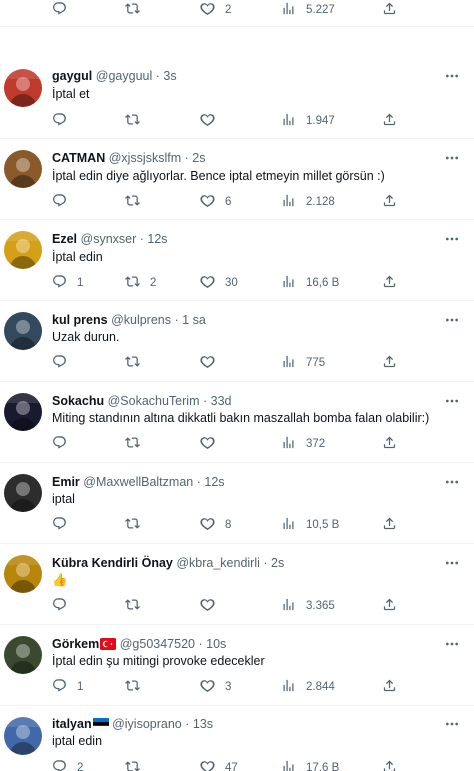 This screenshot has height=771, width=474. What do you see at coordinates (66, 482) in the screenshot?
I see `display-name: Emir` at bounding box center [66, 482].